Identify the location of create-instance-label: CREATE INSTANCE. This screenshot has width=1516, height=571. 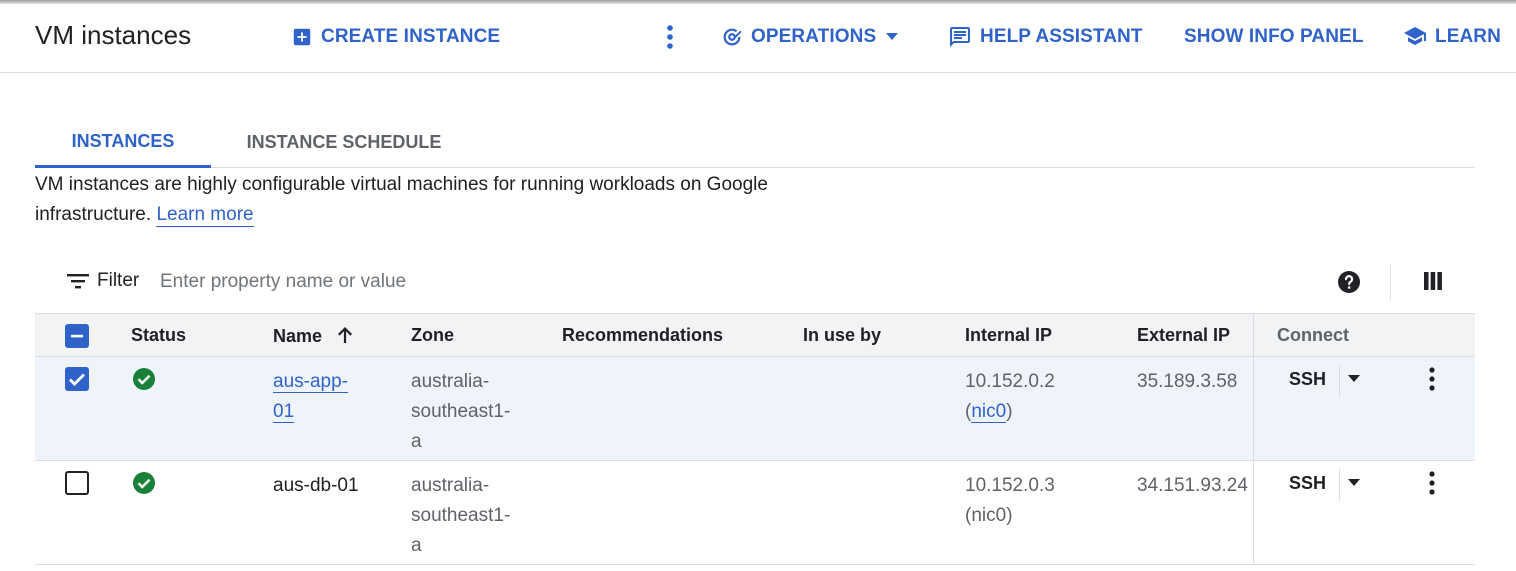
(411, 36).